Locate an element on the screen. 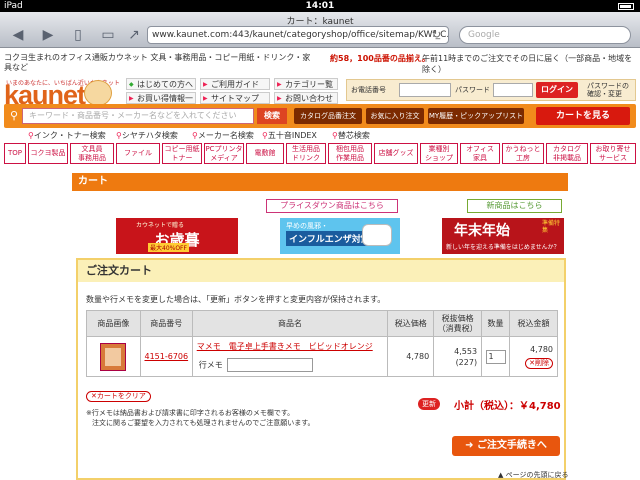  history-button: MY履歴・ピックアップリスト is located at coordinates (476, 116).